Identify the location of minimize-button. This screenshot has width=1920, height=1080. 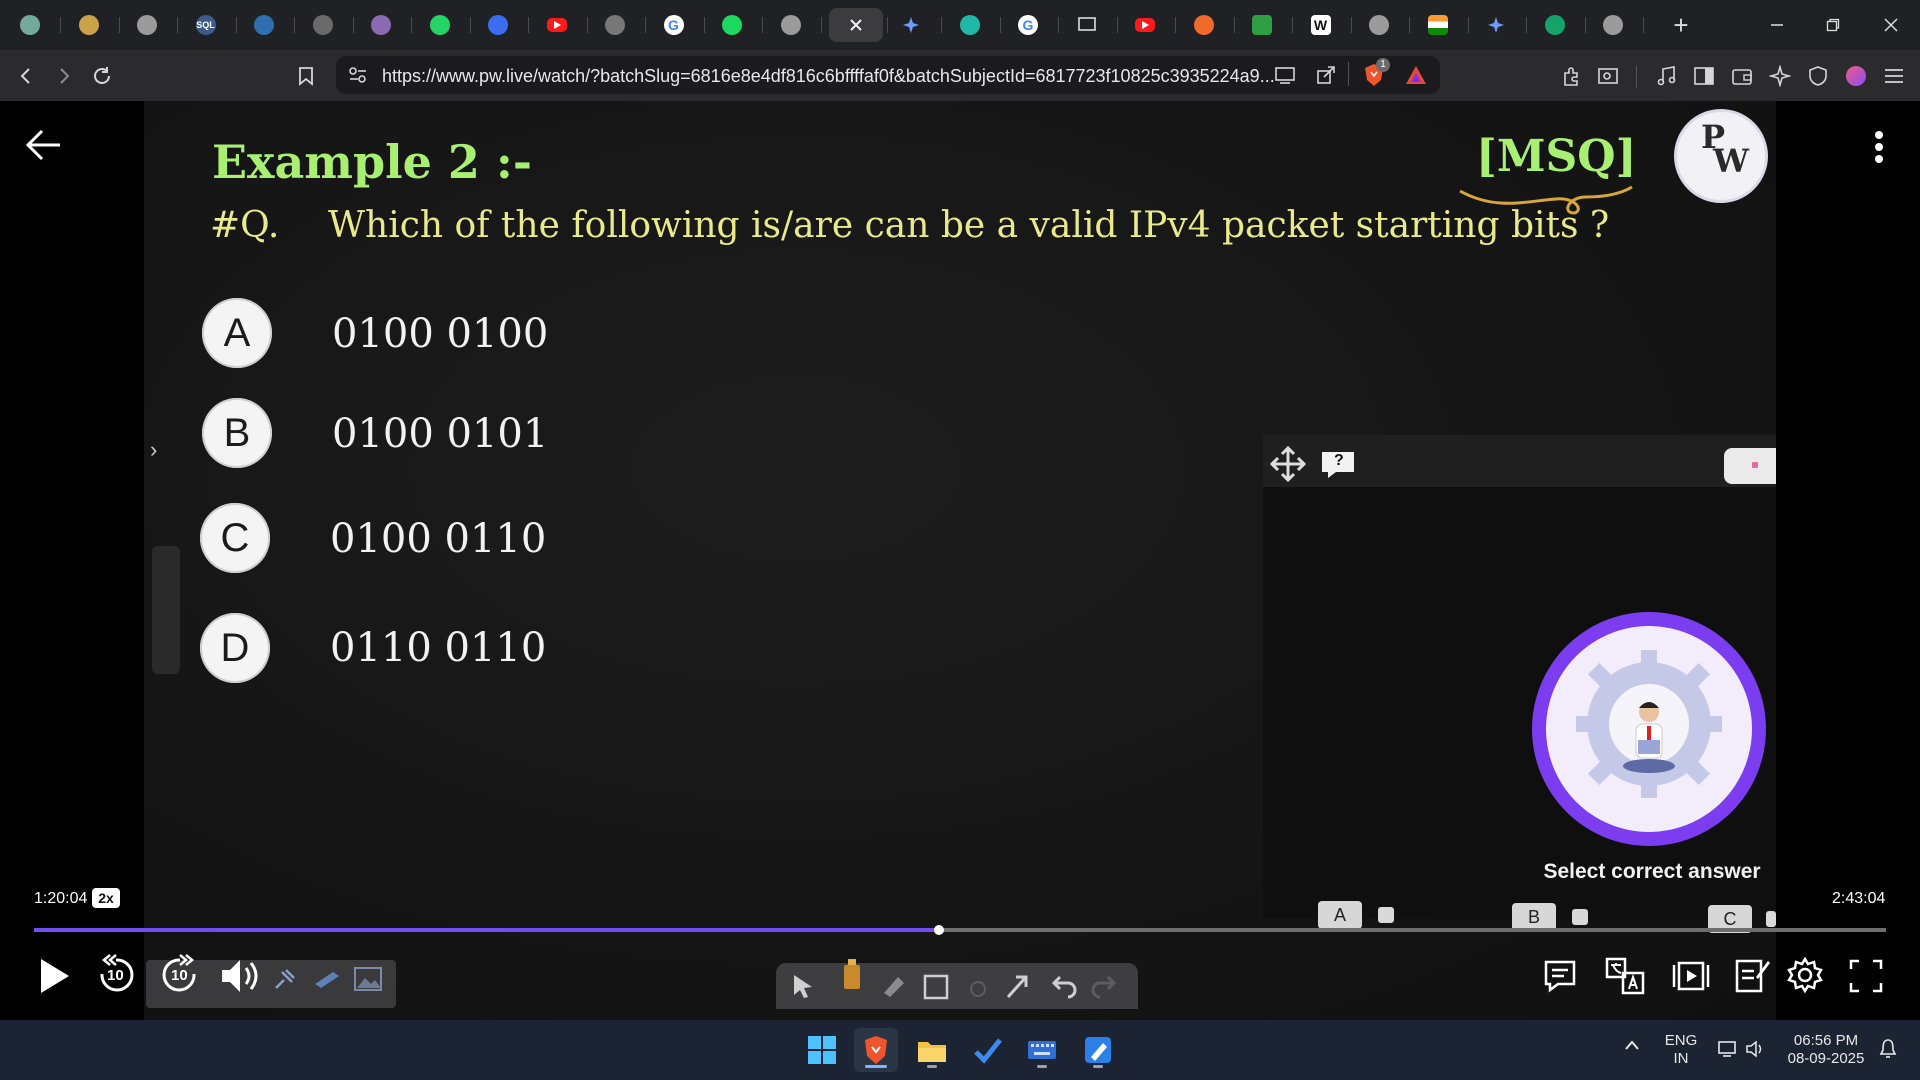
(1777, 25).